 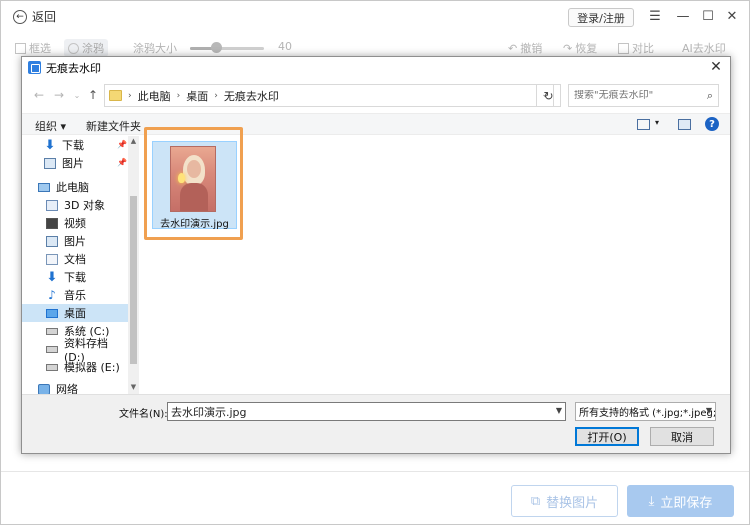 What do you see at coordinates (251, 96) in the screenshot?
I see `breadcrumb-item: 无痕去水印` at bounding box center [251, 96].